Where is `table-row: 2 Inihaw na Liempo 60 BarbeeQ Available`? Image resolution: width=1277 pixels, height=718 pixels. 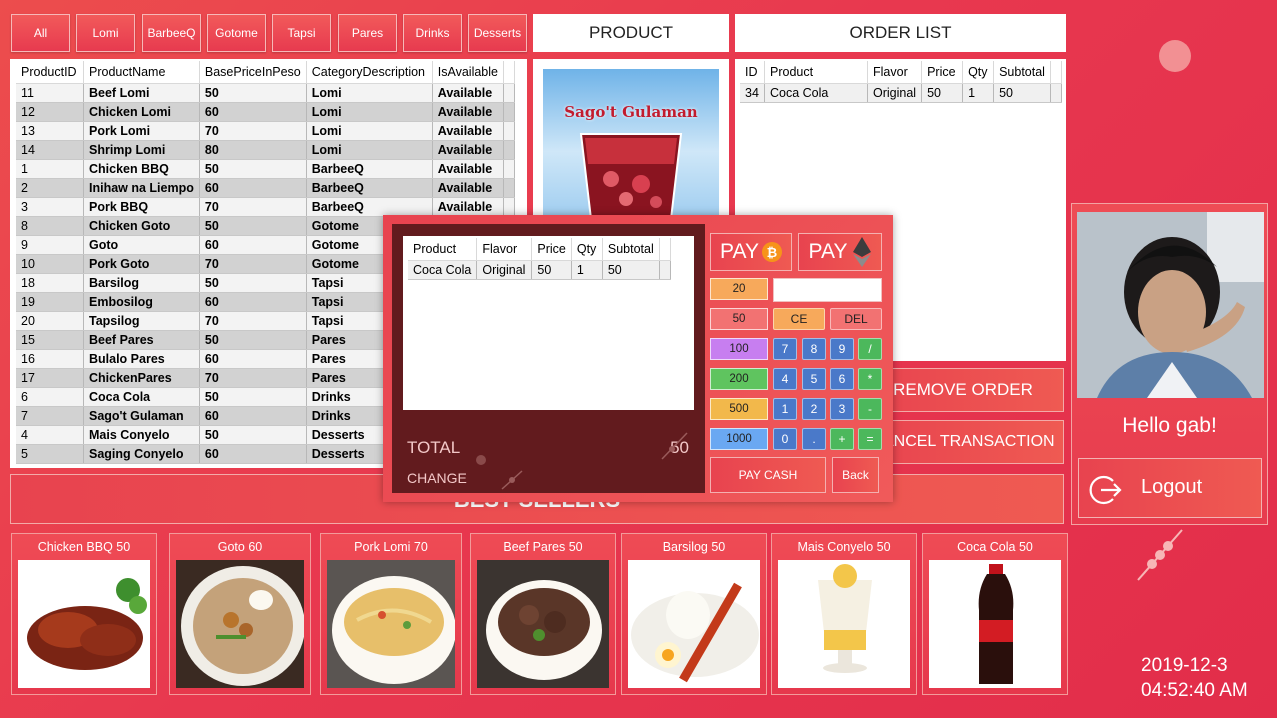 table-row: 2 Inihaw na Liempo 60 BarbeeQ Available is located at coordinates (265, 188).